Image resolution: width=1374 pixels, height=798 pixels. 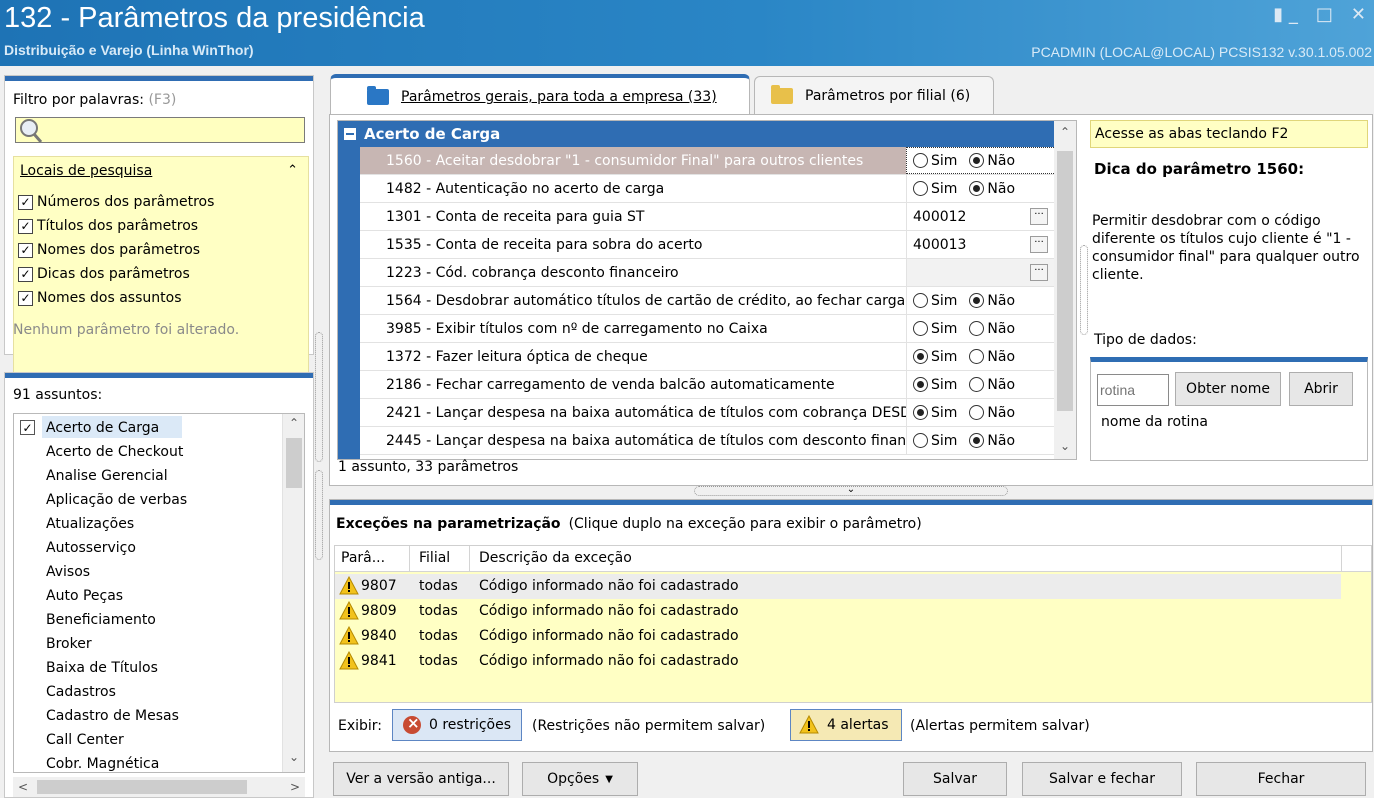 I want to click on options-button: Opções ▼, so click(x=580, y=779).